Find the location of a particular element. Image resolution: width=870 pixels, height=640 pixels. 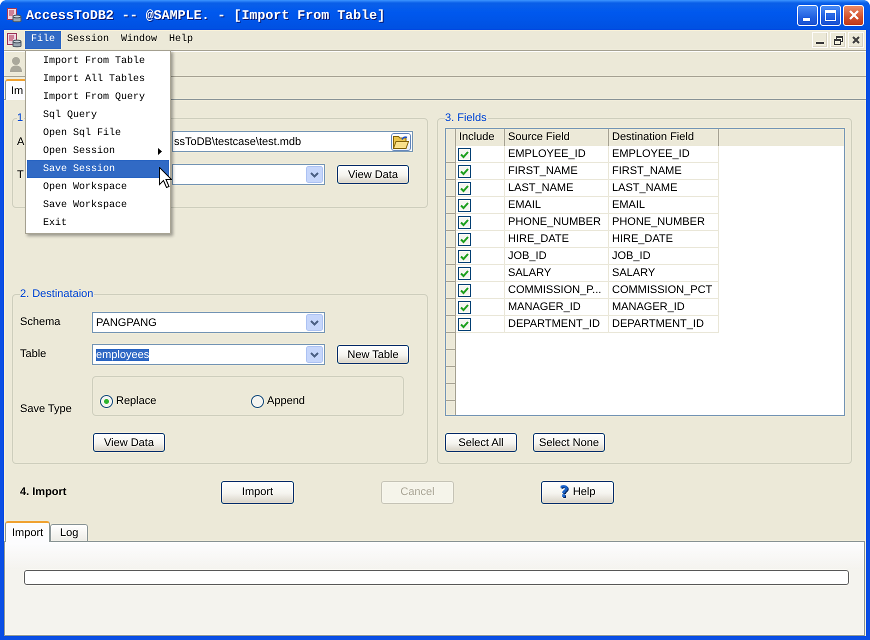

maximize-button is located at coordinates (830, 15).